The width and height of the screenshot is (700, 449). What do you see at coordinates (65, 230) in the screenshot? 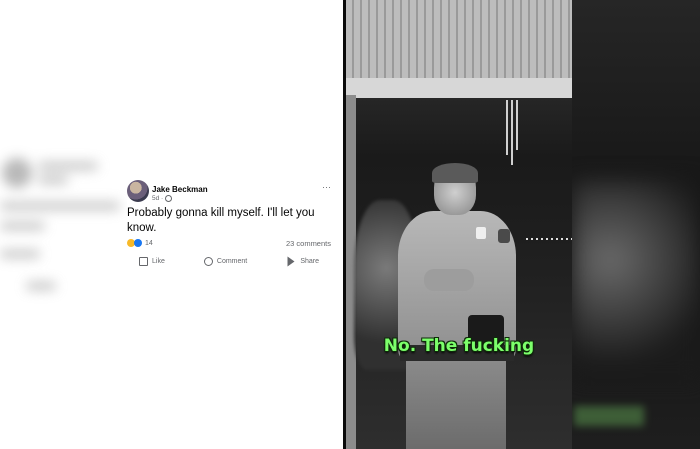
I see `blurred-background-post` at bounding box center [65, 230].